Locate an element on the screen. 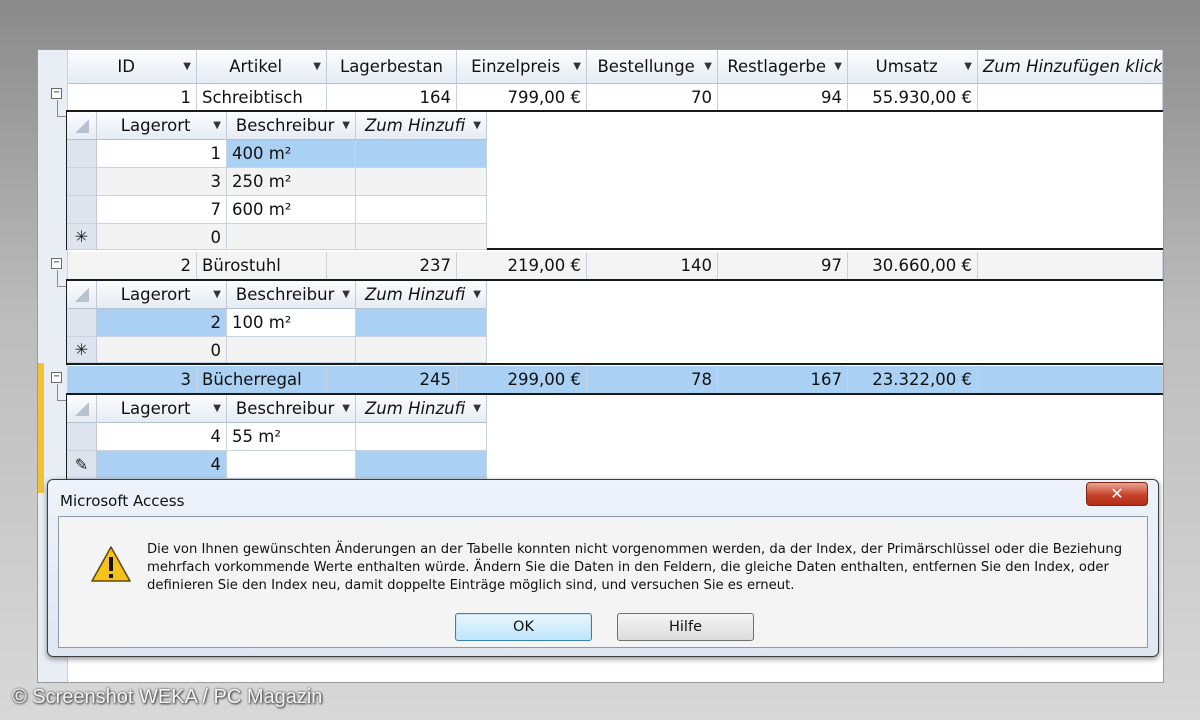 This screenshot has height=720, width=1200. cell-restlagerbestand: 94 is located at coordinates (783, 98).